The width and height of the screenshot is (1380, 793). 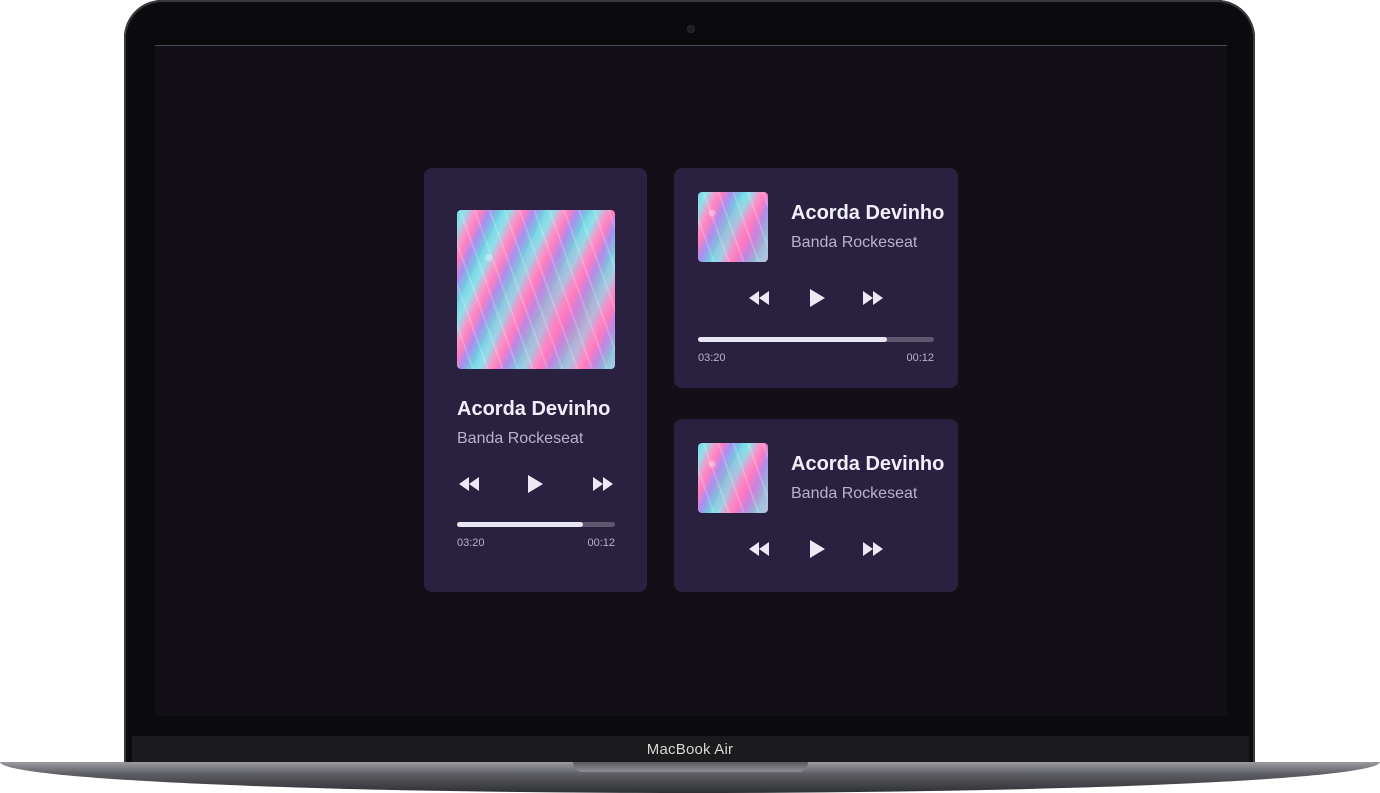 What do you see at coordinates (816, 505) in the screenshot?
I see `player-card-small: Acorda Devinho Banda Rockeseat` at bounding box center [816, 505].